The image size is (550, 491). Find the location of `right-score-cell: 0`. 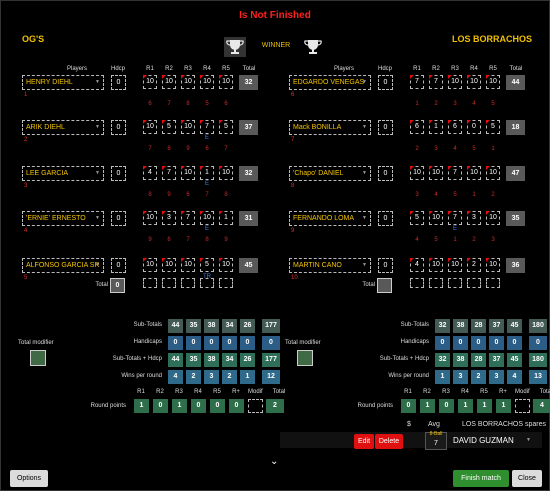

right-score-cell: 0 is located at coordinates (474, 127).